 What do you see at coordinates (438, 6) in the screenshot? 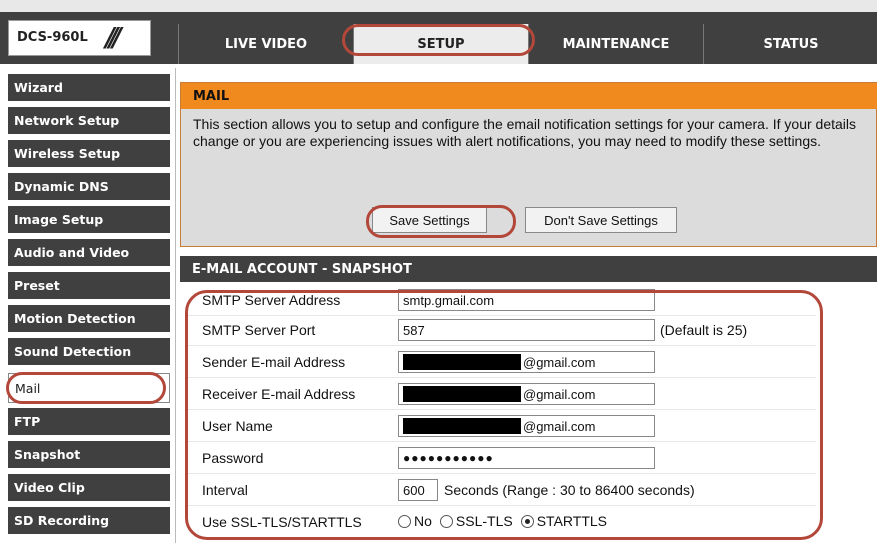
I see `top-stripe` at bounding box center [438, 6].